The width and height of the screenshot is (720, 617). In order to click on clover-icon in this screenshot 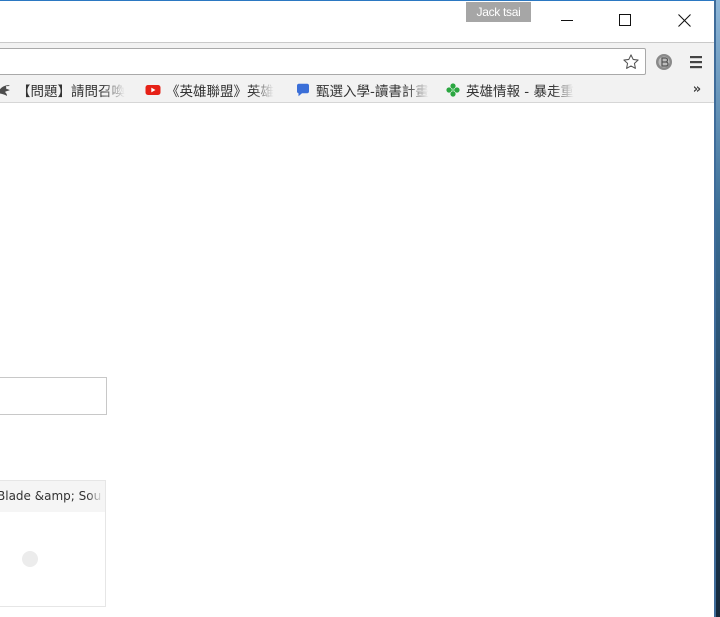, I will do `click(453, 90)`.